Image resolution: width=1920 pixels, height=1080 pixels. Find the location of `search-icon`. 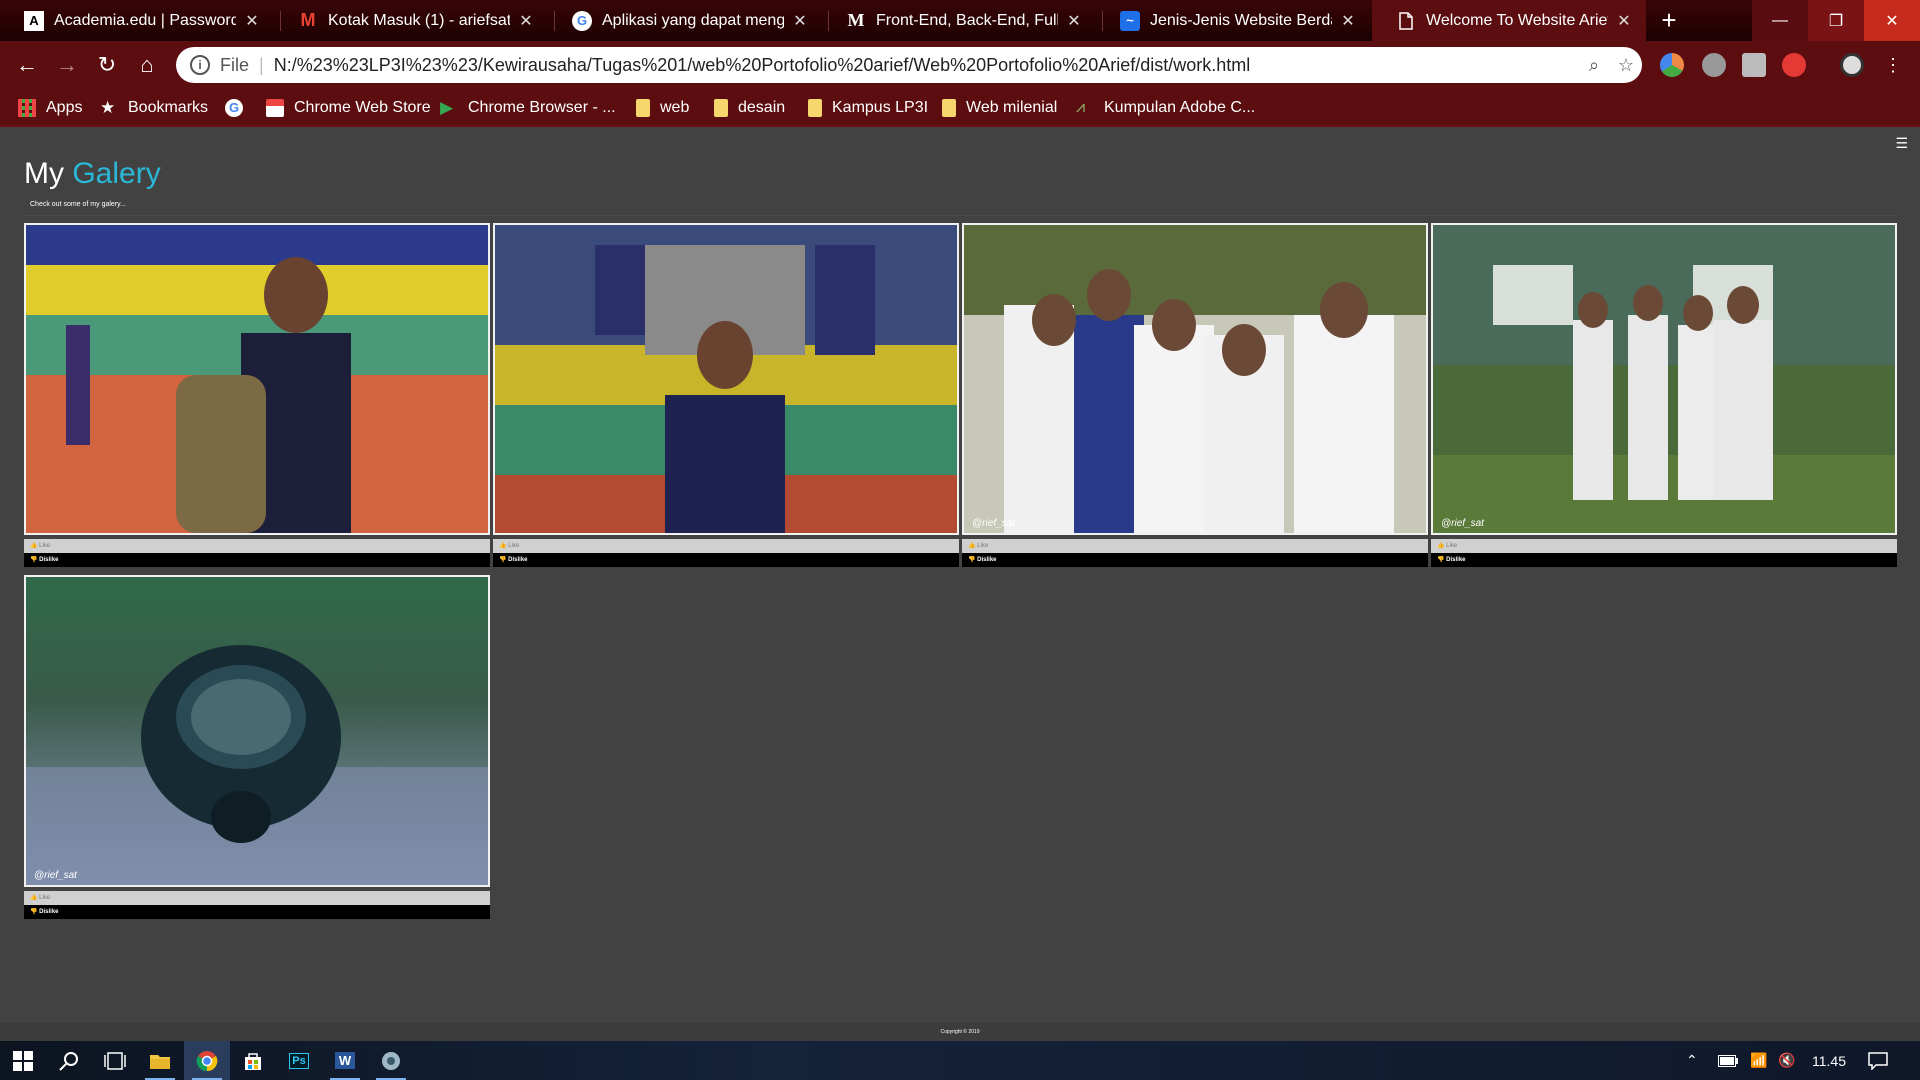

search-icon is located at coordinates (69, 1060).